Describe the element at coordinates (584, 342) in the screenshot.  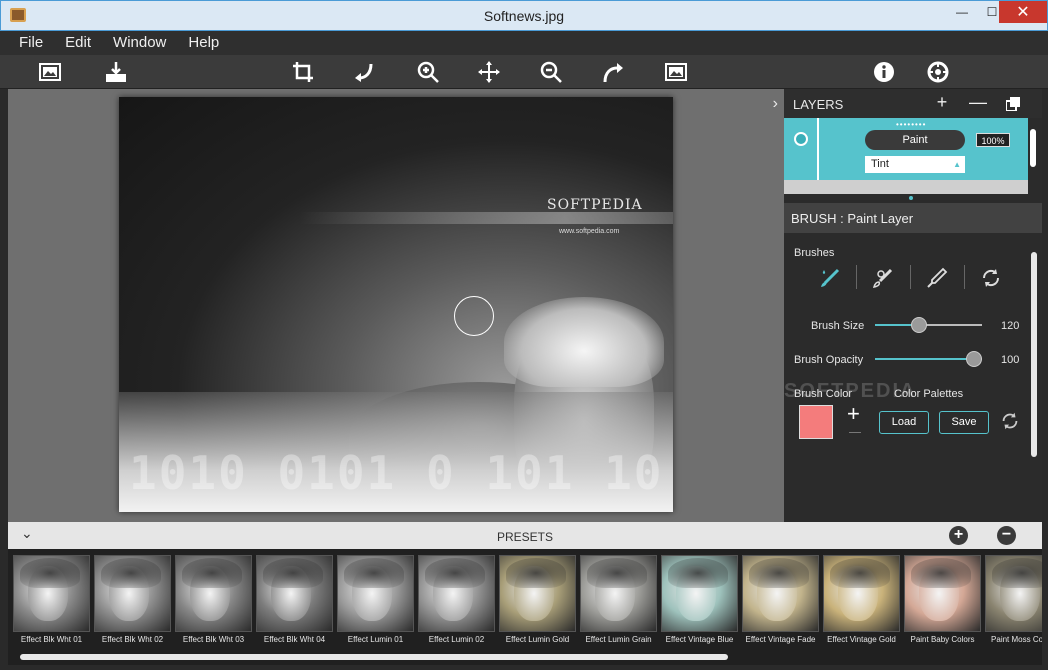
I see `figure-hair` at that location.